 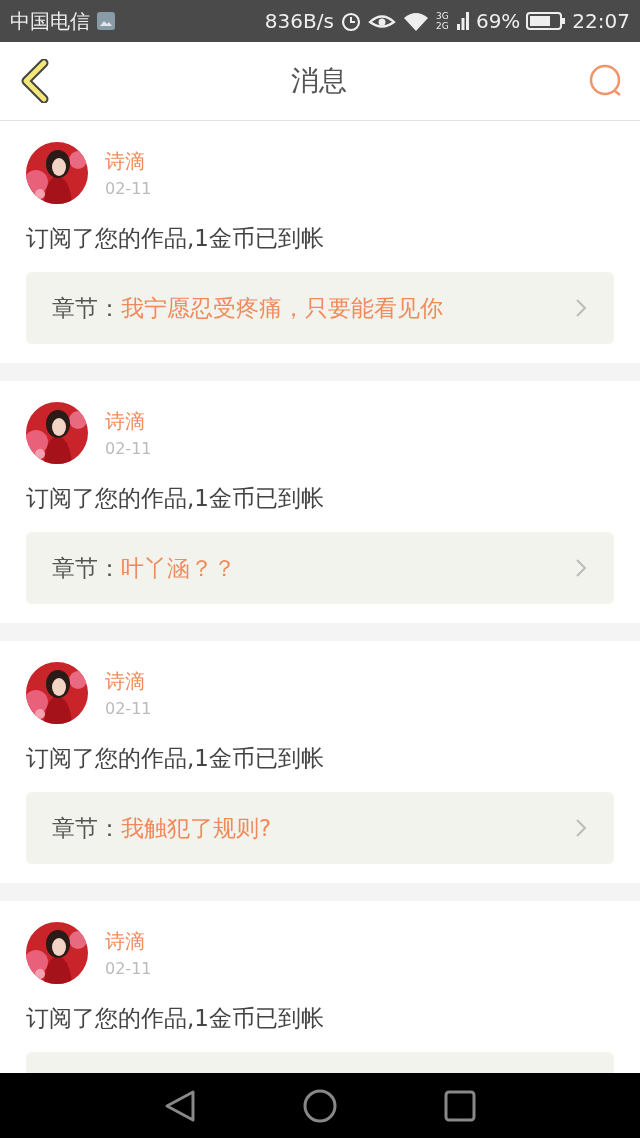 What do you see at coordinates (319, 81) in the screenshot?
I see `page-title: 消息` at bounding box center [319, 81].